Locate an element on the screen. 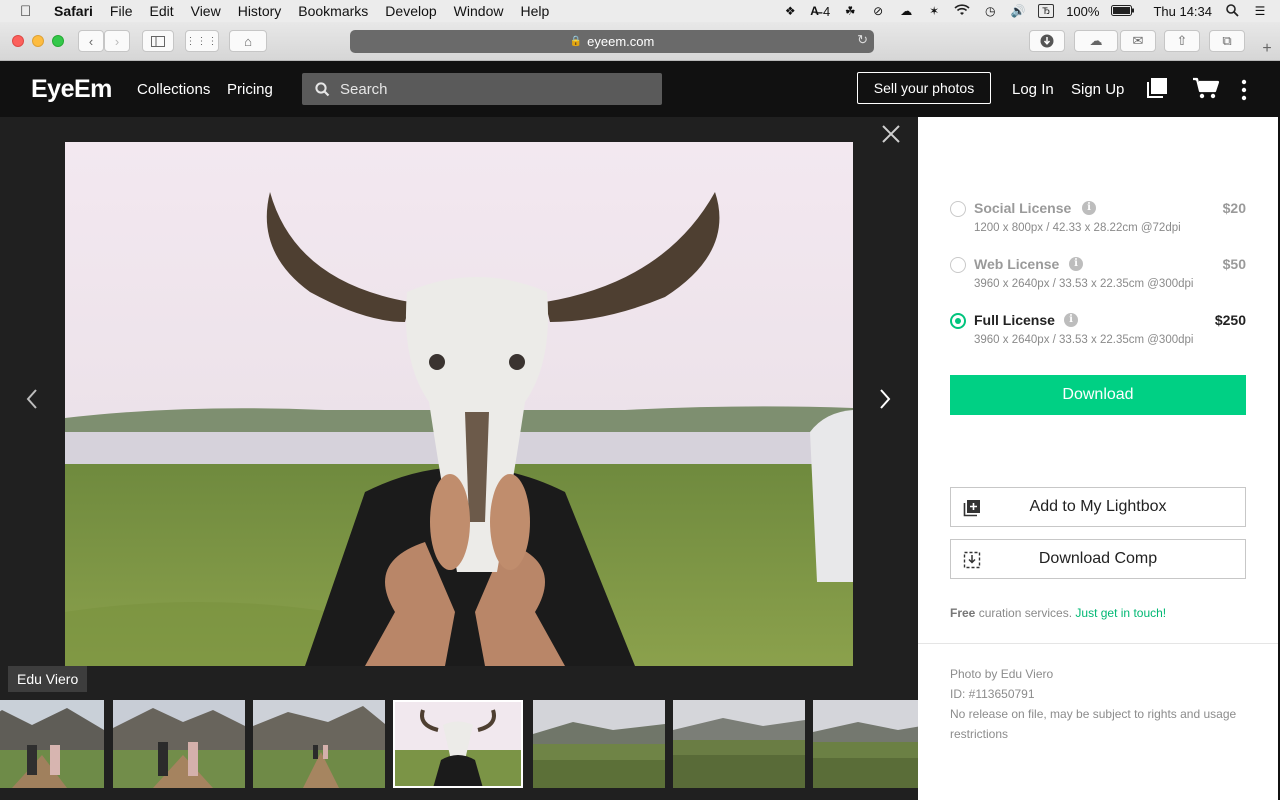 The image size is (1280, 800). contact-link: Just get in touch! is located at coordinates (1120, 613).